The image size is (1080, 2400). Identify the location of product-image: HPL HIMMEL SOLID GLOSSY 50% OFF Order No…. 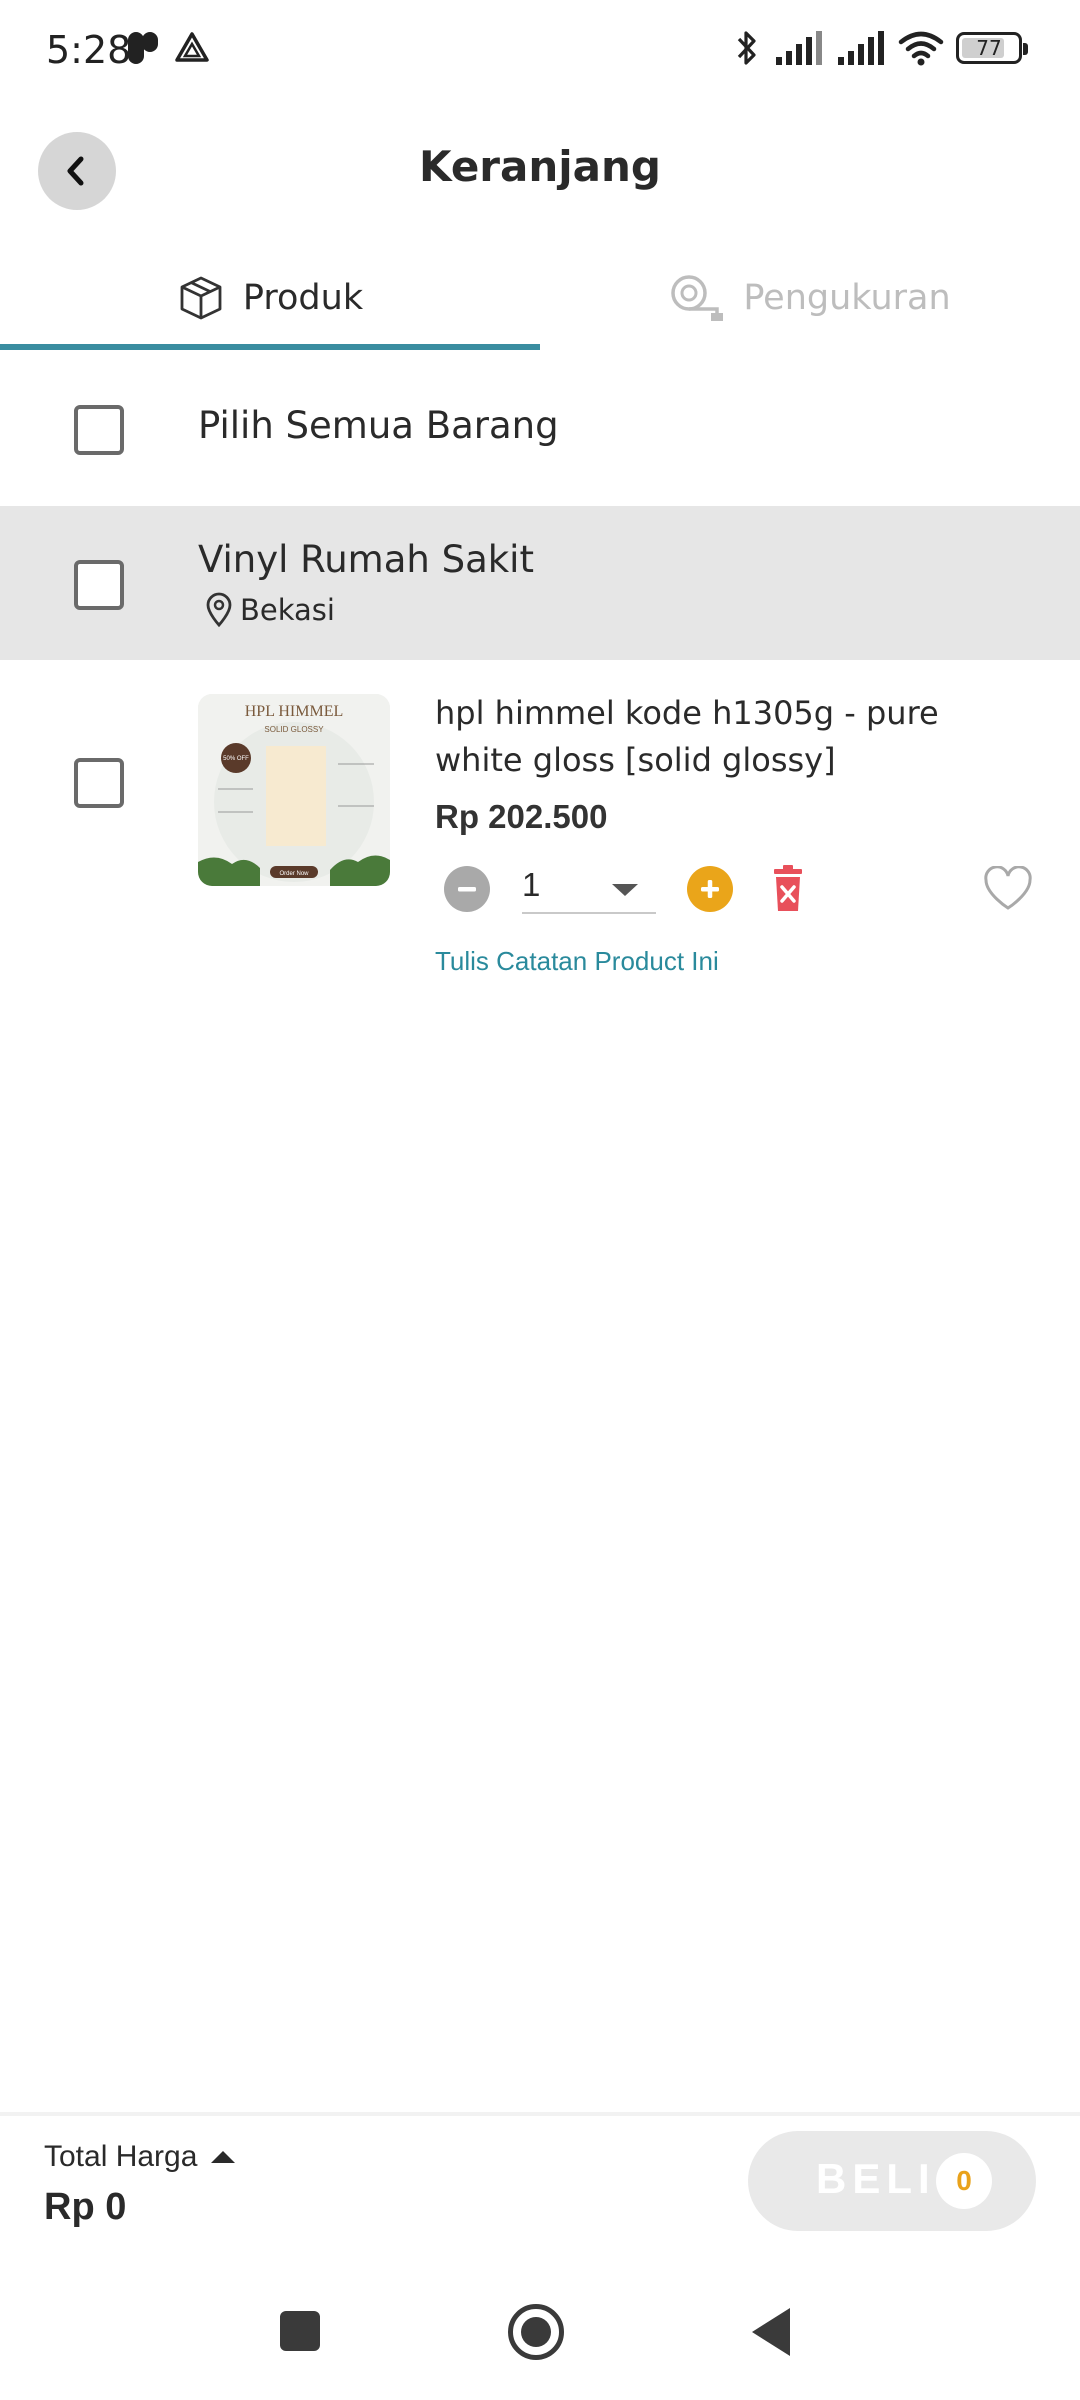
(294, 790).